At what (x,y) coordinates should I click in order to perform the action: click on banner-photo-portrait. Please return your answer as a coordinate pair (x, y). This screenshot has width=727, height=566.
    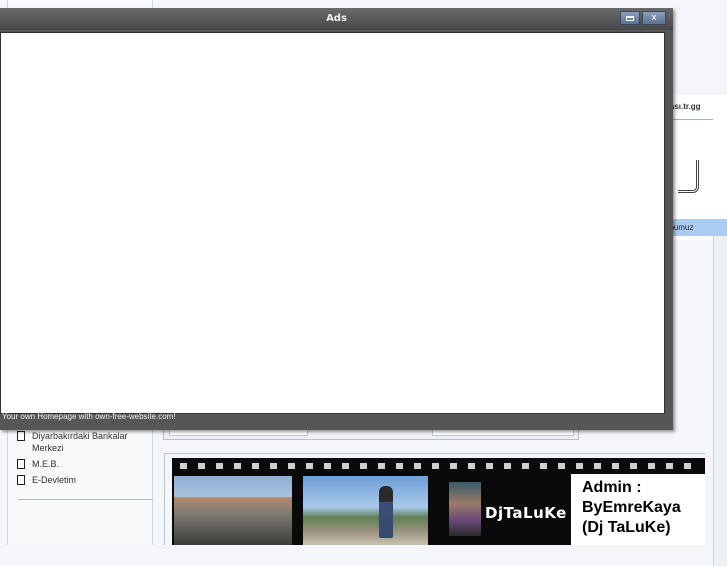
    Looking at the image, I should click on (465, 509).